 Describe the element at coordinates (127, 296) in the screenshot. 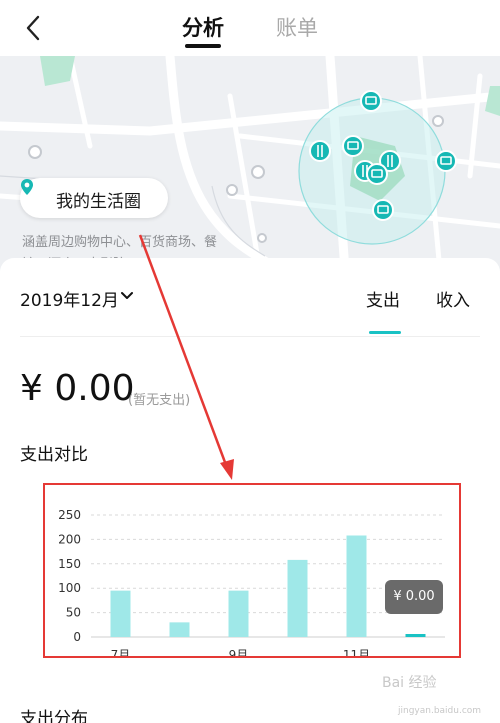

I see `chevron-down-icon` at that location.